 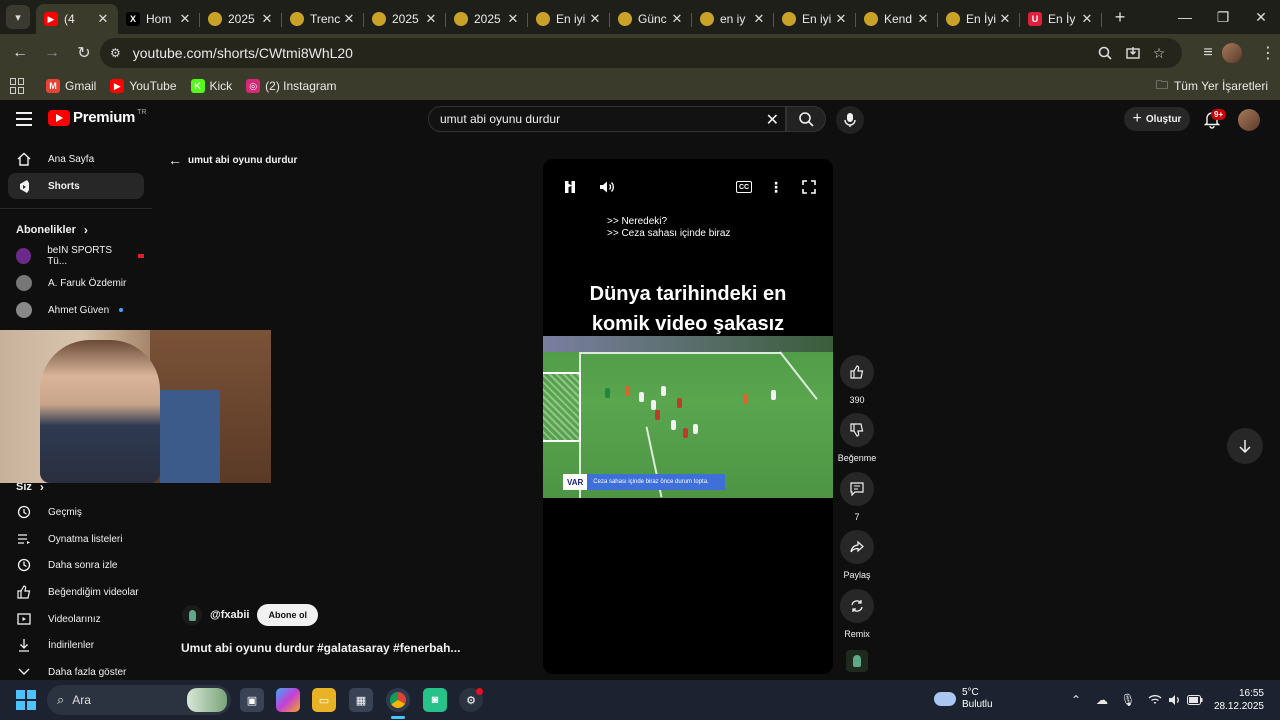 What do you see at coordinates (857, 497) in the screenshot?
I see `comments-button: 7` at bounding box center [857, 497].